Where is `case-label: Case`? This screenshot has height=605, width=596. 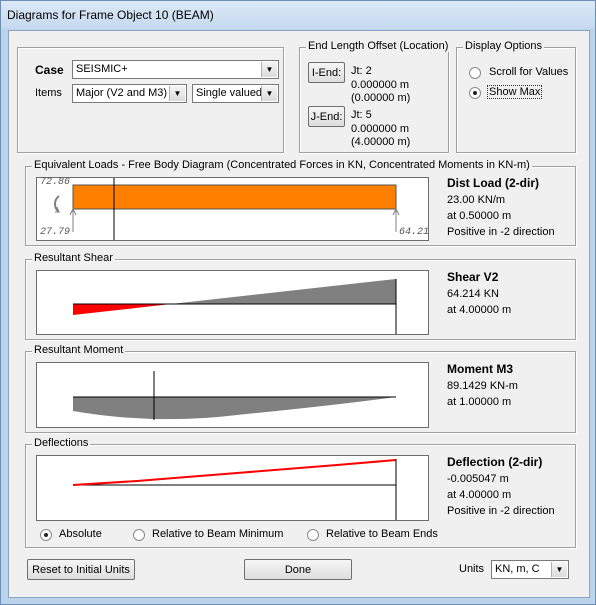 case-label: Case is located at coordinates (49, 70).